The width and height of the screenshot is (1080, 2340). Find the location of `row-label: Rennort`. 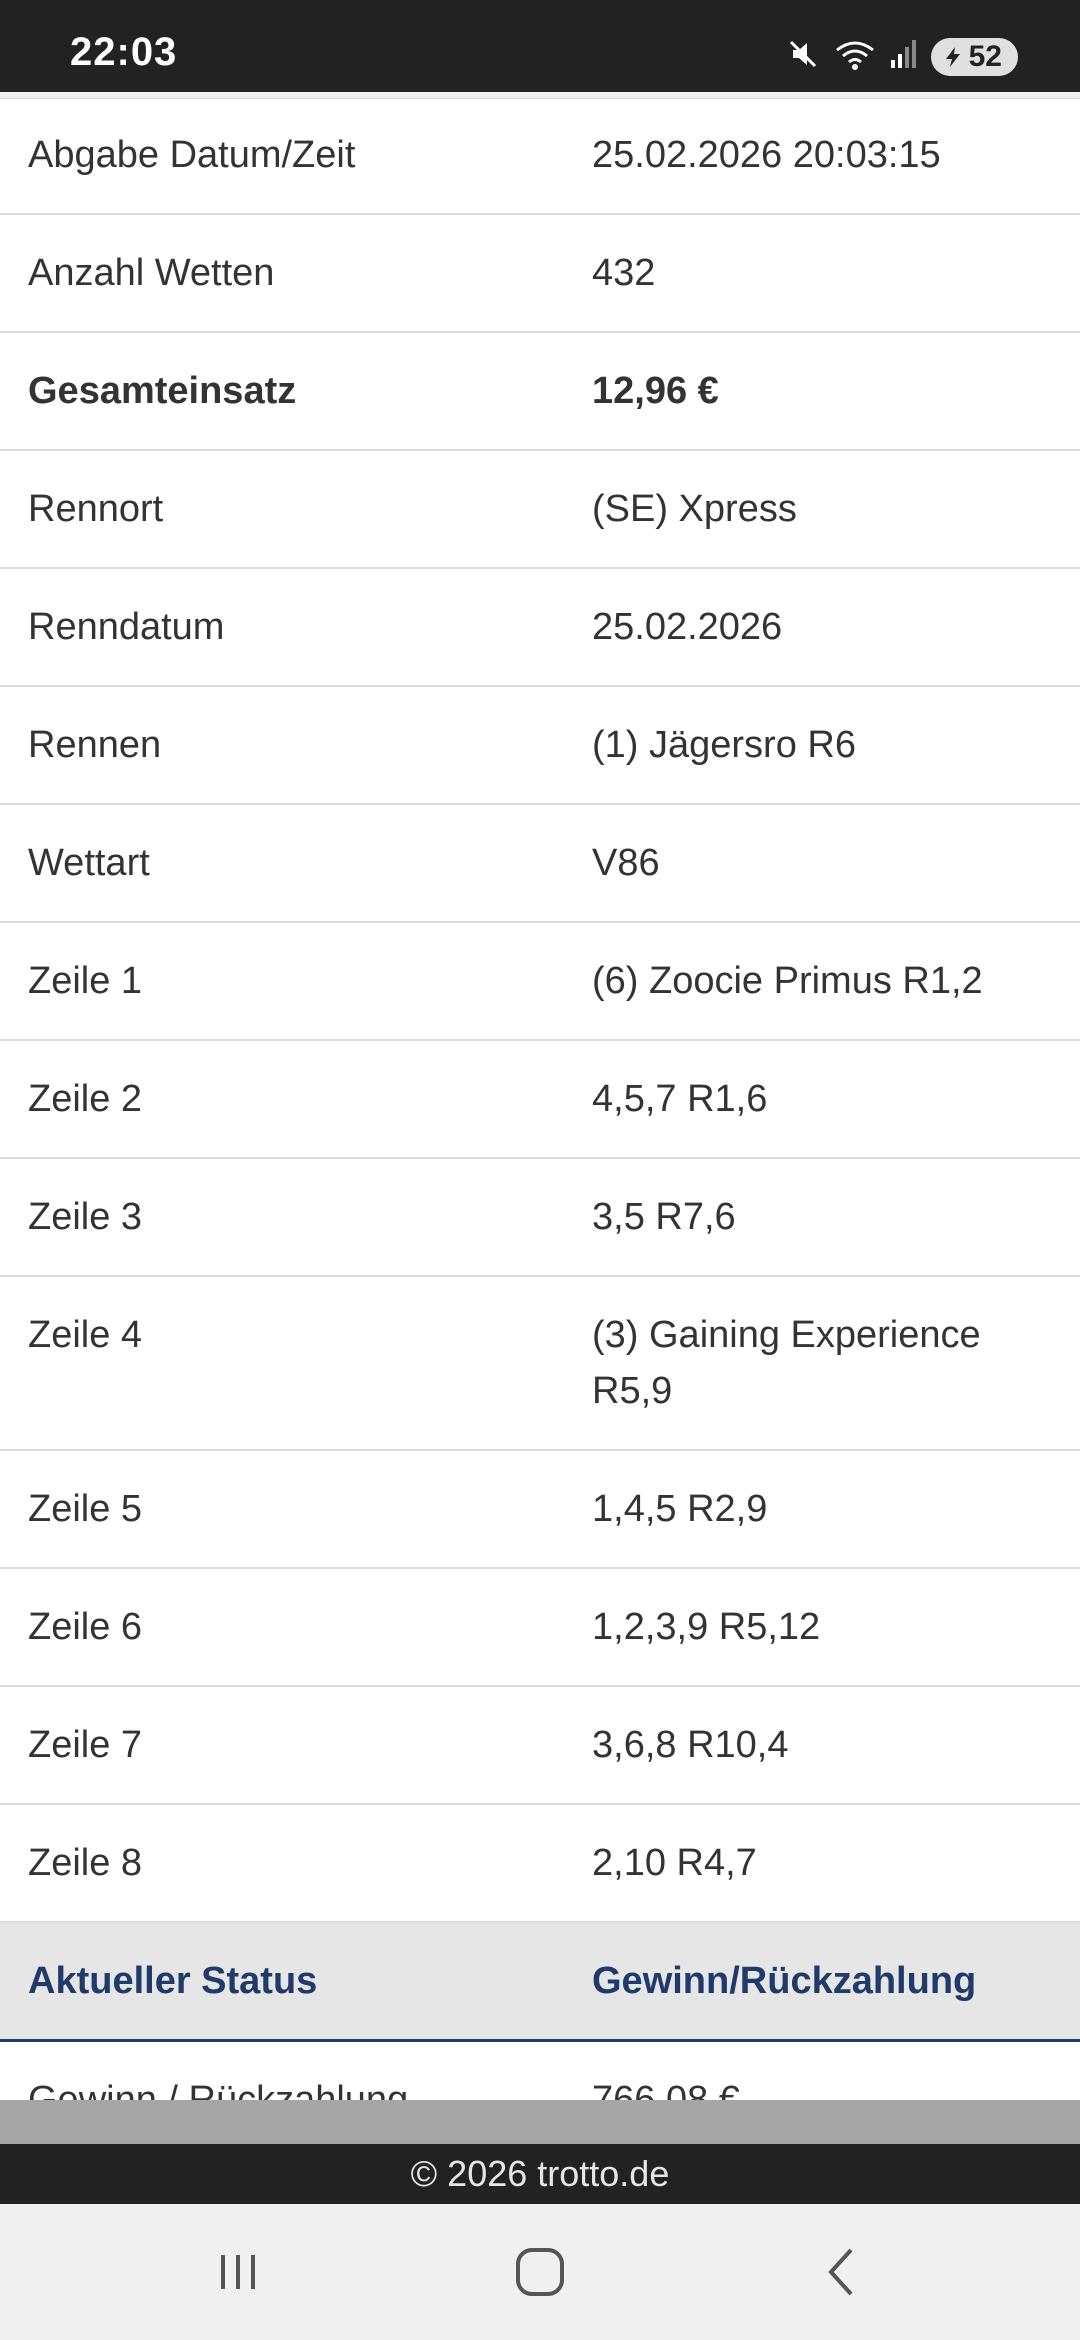

row-label: Rennort is located at coordinates (96, 509).